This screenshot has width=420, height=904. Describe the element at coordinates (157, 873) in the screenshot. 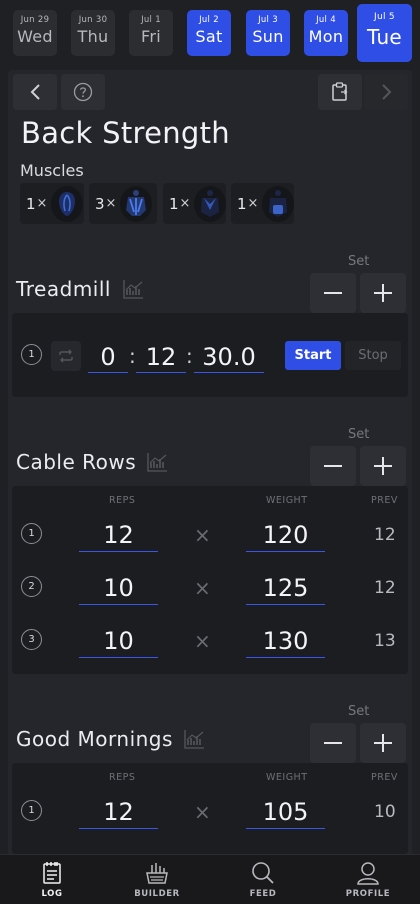

I see `builder-icon` at that location.